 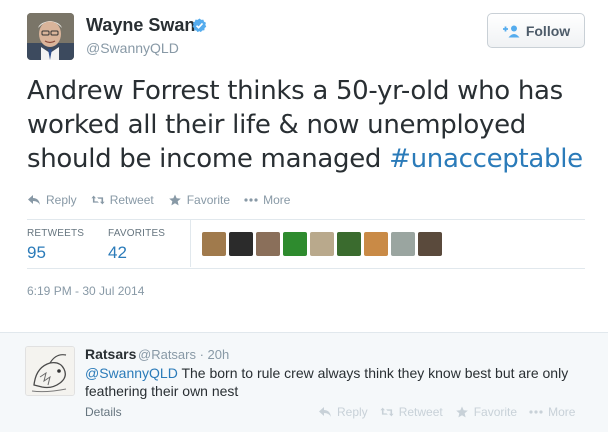 What do you see at coordinates (56, 233) in the screenshot?
I see `retweets-stat-label: RETWEETS` at bounding box center [56, 233].